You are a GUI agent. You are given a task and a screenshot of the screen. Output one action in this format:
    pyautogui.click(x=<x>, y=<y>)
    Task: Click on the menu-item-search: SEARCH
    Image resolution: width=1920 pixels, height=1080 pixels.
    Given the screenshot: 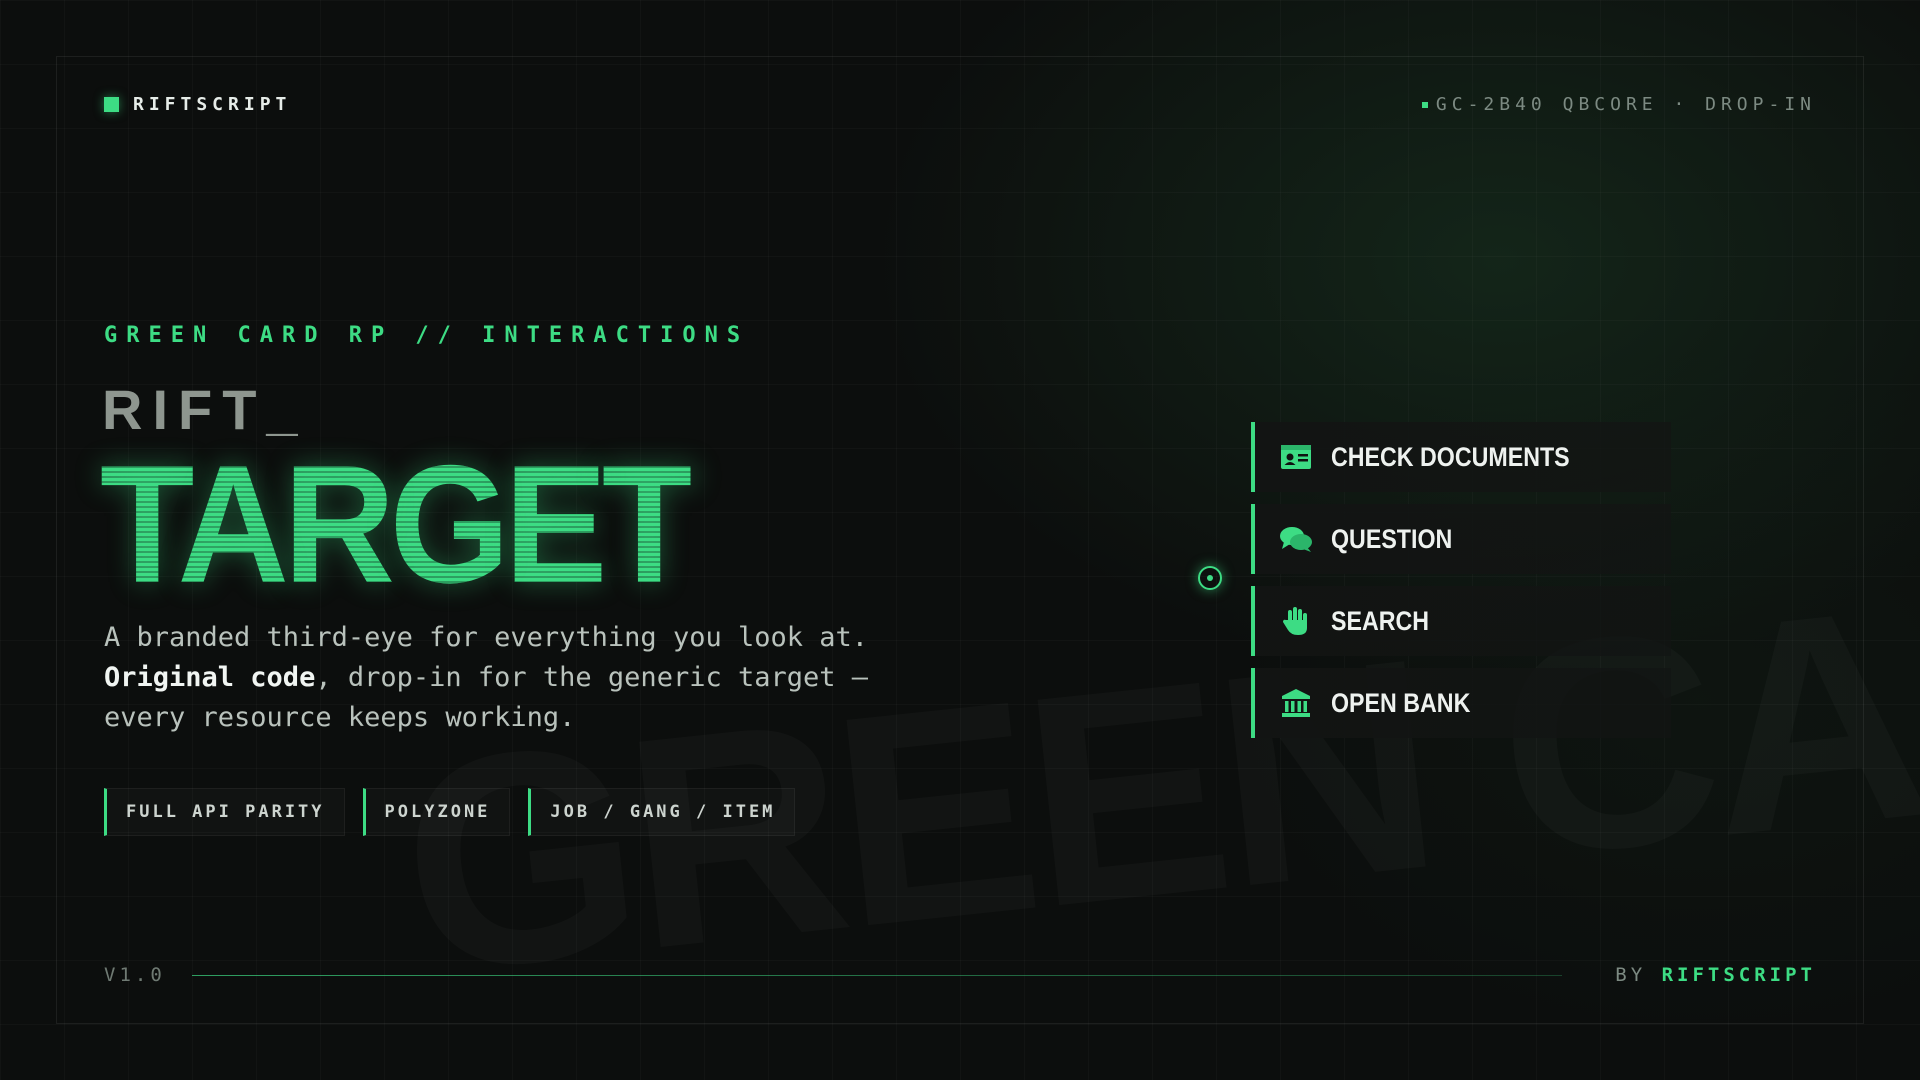 What is the action you would take?
    pyautogui.click(x=1461, y=621)
    